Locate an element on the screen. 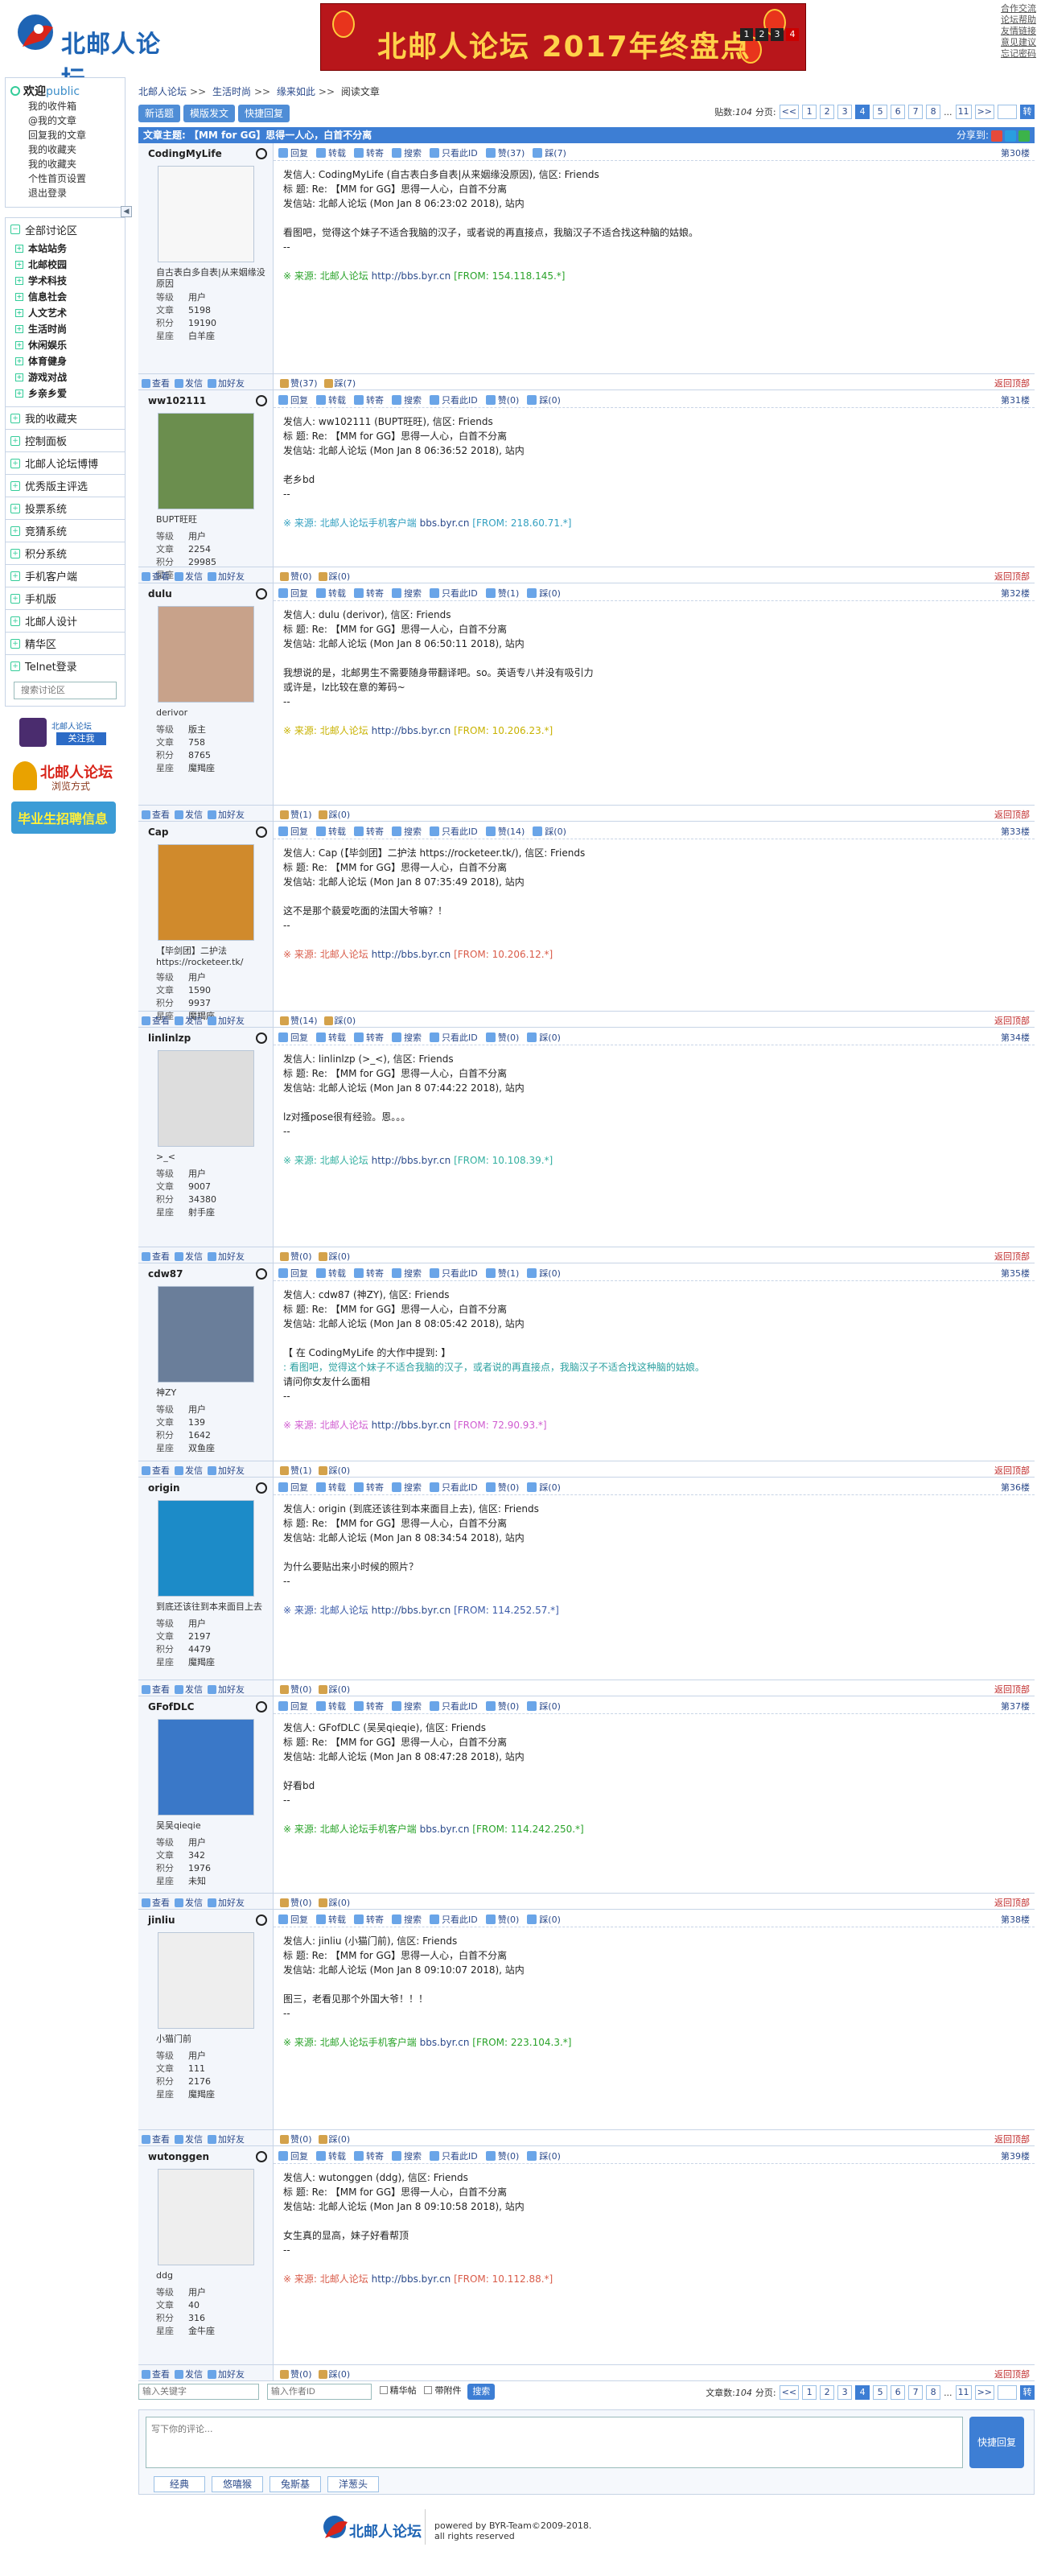 The width and height of the screenshot is (1041, 2576). floor-number: 第32楼 is located at coordinates (1015, 593).